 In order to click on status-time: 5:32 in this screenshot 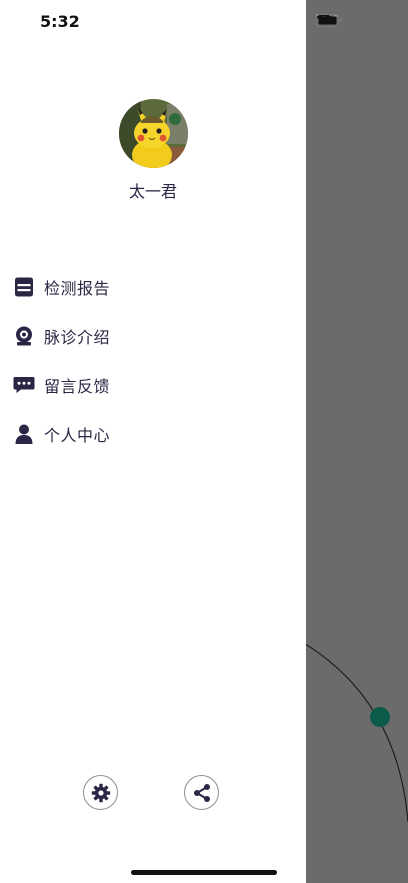, I will do `click(60, 21)`.